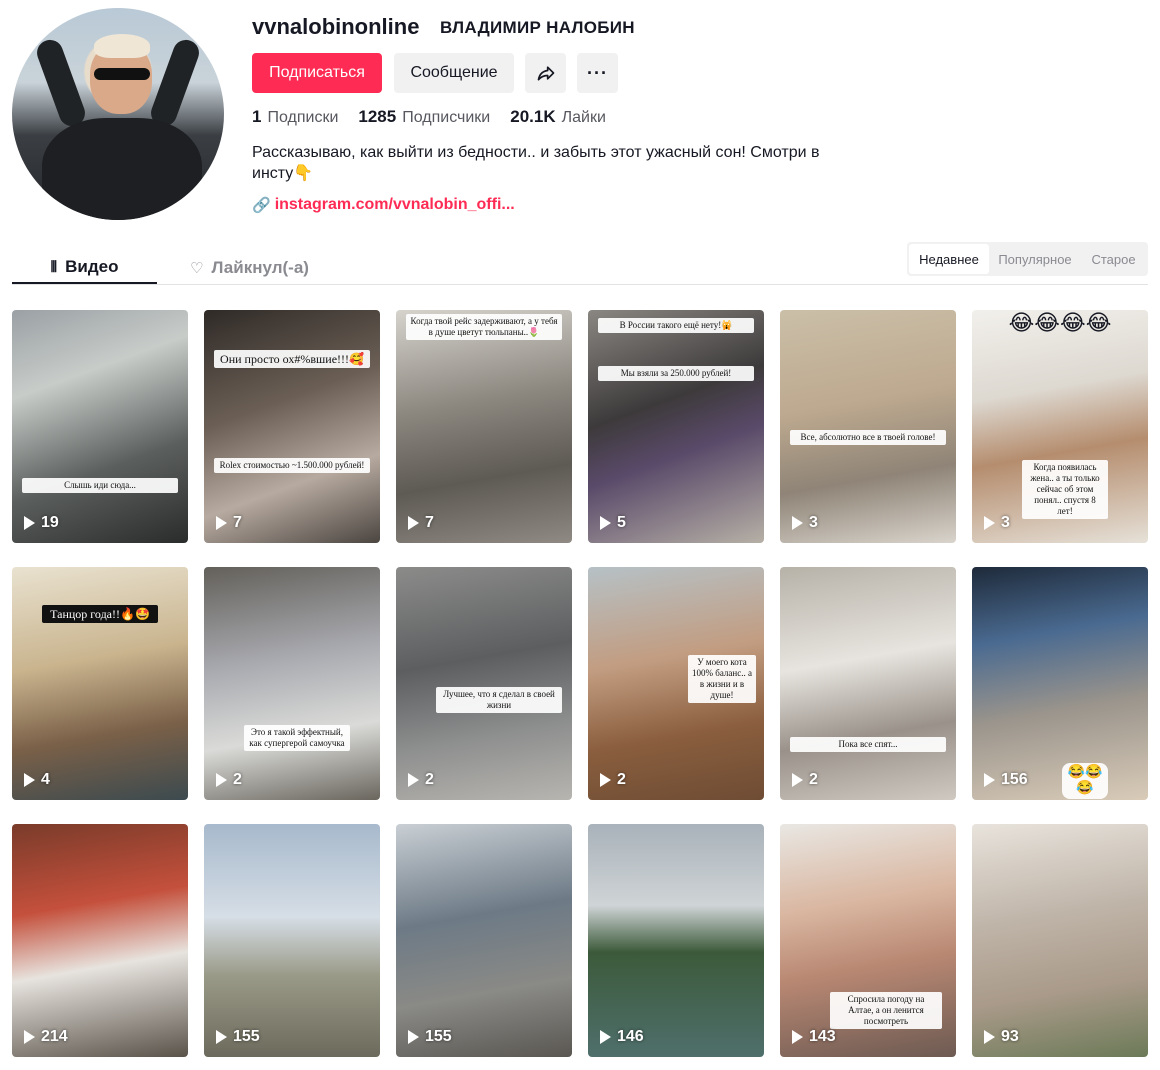  I want to click on link-icon: 🔗, so click(261, 205).